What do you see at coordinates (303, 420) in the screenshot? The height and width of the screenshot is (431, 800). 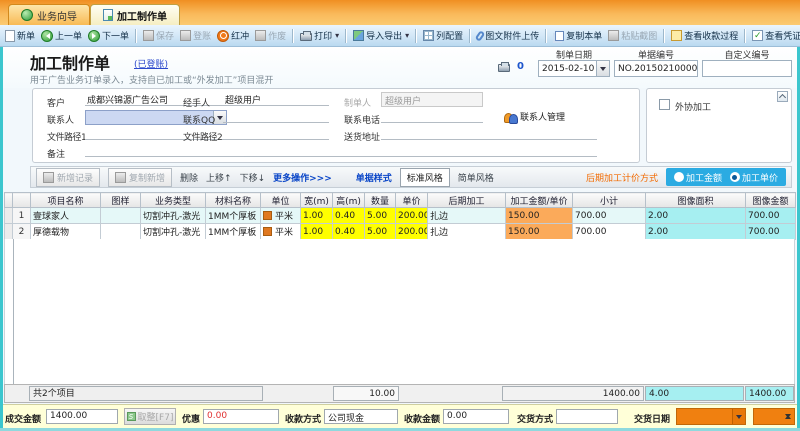 I see `pay-method-label: 收款方式` at bounding box center [303, 420].